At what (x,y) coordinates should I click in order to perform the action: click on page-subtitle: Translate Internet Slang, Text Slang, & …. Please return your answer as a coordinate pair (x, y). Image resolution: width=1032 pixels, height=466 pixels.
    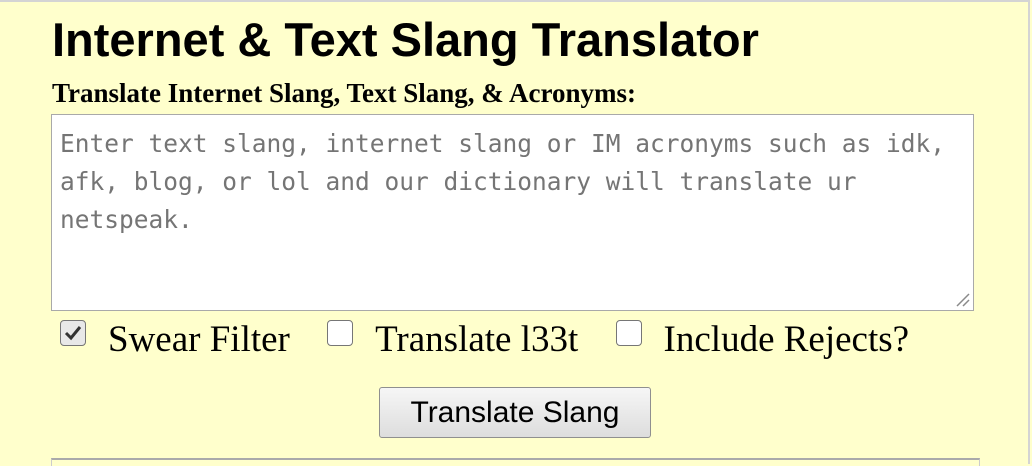
    Looking at the image, I should click on (344, 93).